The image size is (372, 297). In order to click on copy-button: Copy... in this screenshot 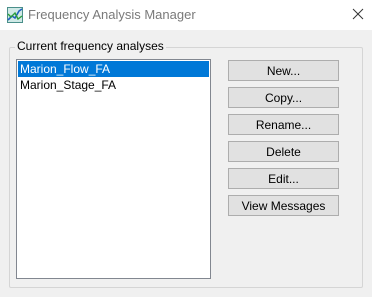, I will do `click(283, 97)`.